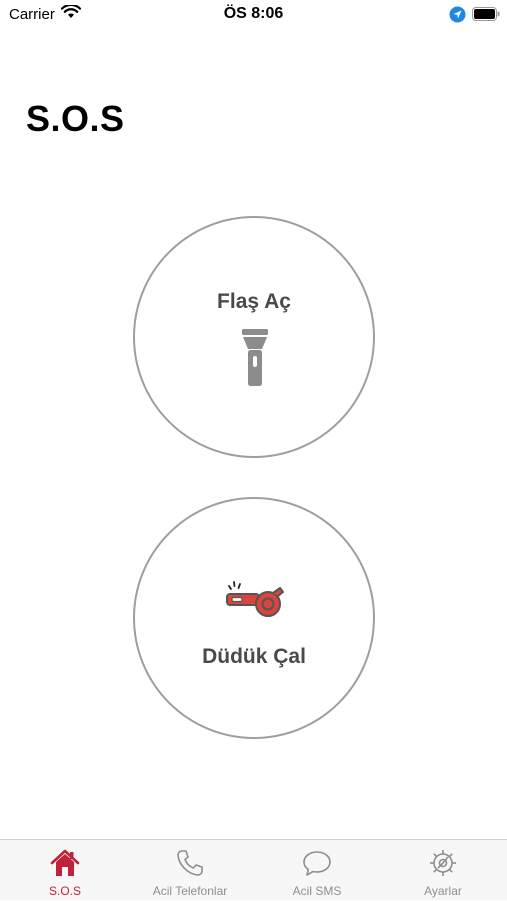  I want to click on home-icon, so click(65, 863).